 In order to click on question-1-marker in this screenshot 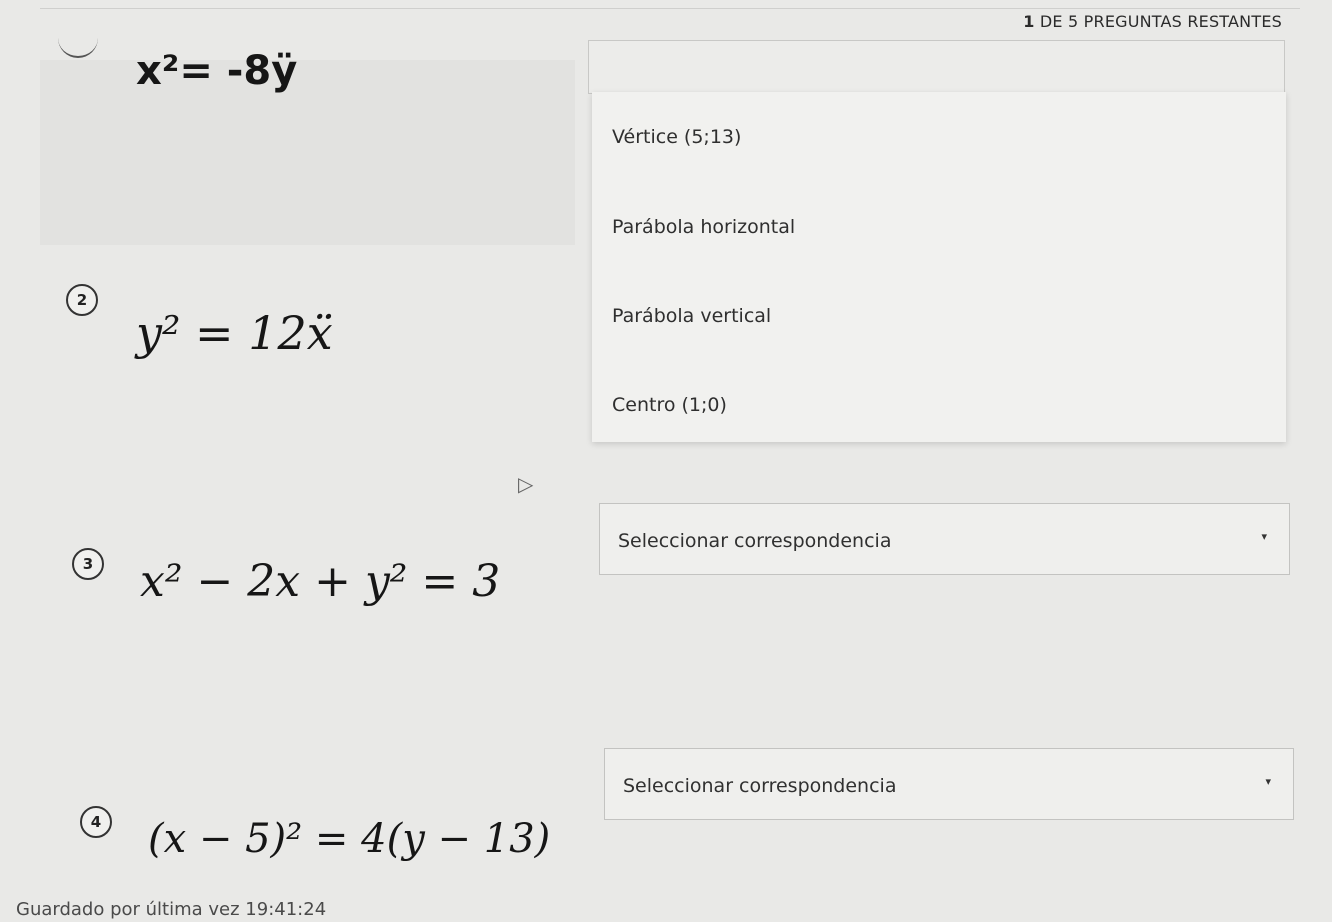, I will do `click(78, 48)`.